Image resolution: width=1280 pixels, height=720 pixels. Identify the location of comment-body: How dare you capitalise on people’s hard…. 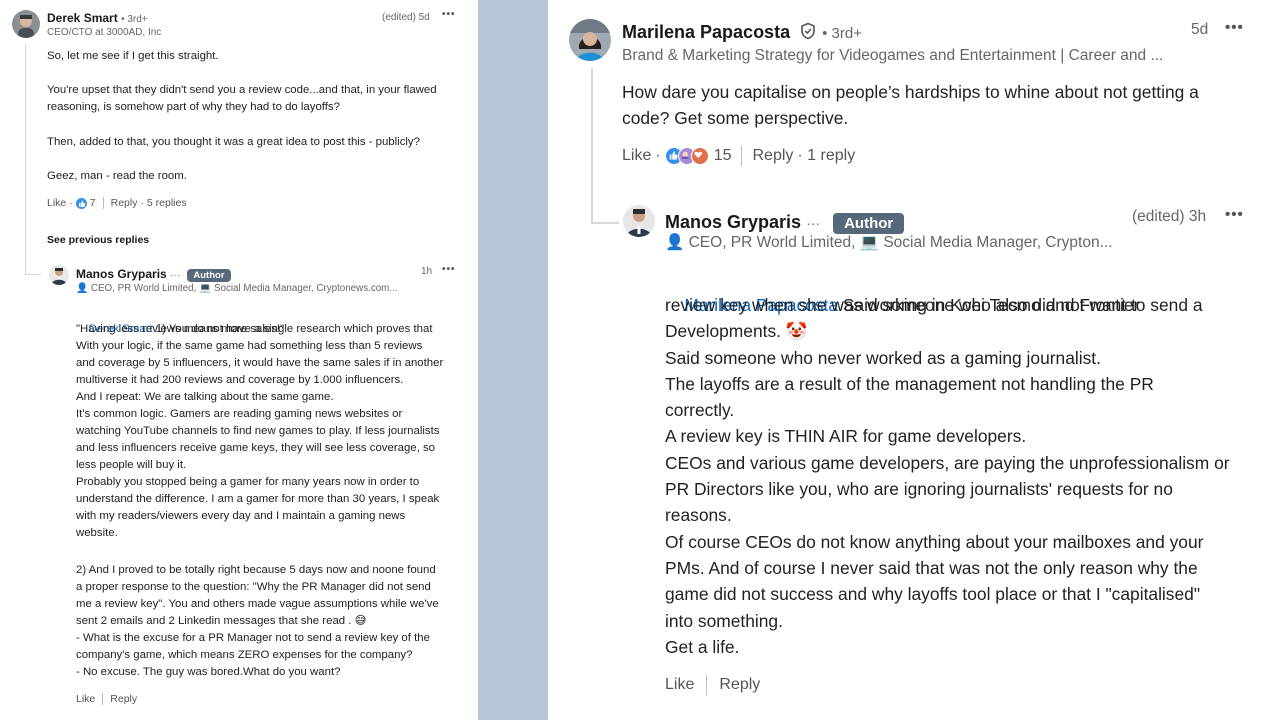
(910, 105).